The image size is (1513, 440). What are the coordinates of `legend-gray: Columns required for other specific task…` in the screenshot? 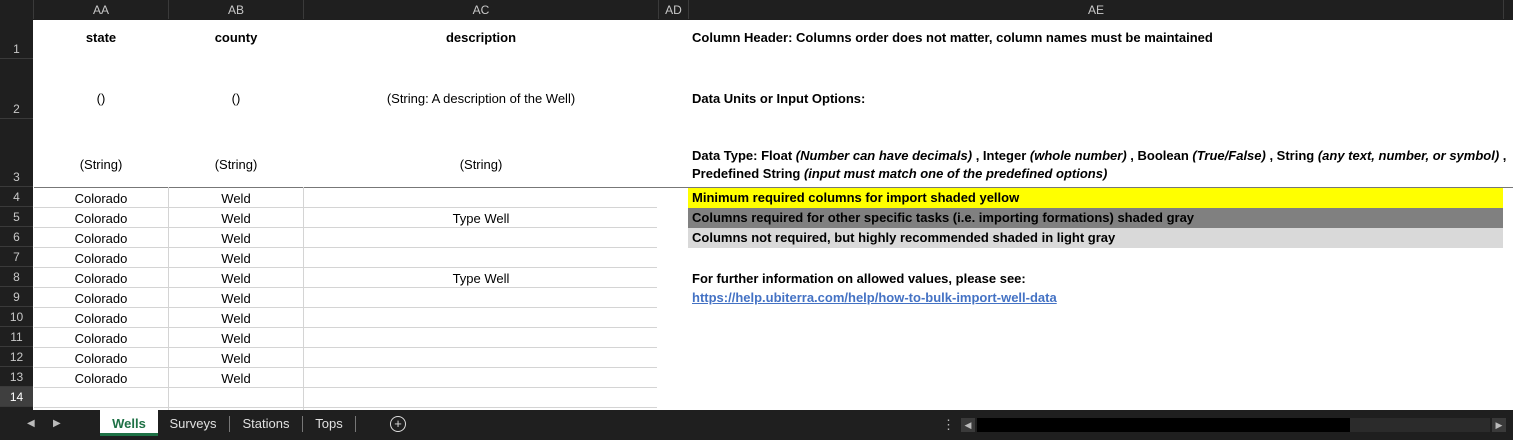 It's located at (1095, 218).